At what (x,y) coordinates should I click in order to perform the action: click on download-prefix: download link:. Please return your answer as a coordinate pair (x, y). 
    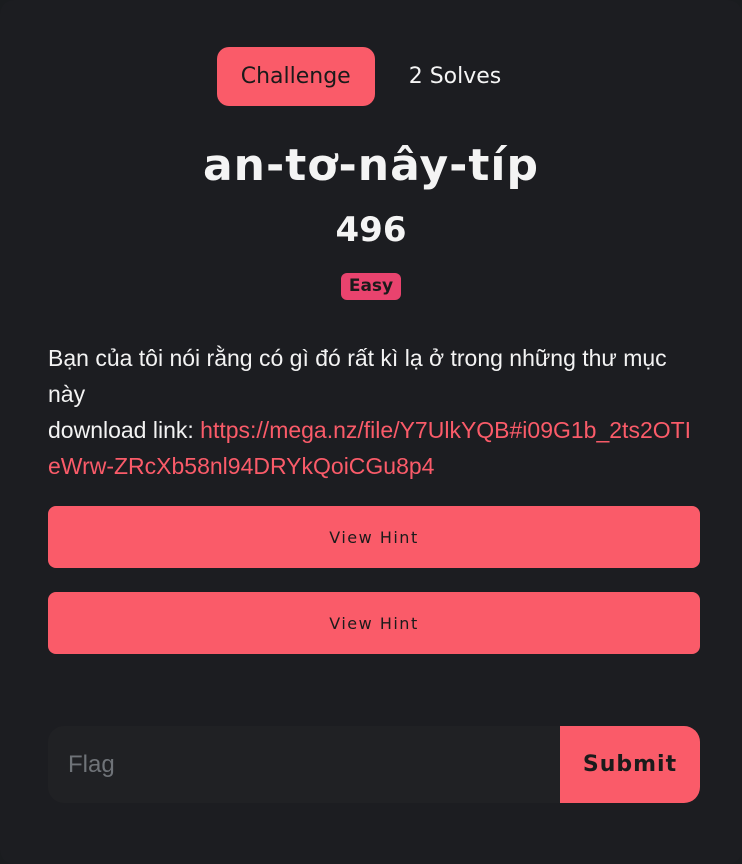
    Looking at the image, I should click on (124, 430).